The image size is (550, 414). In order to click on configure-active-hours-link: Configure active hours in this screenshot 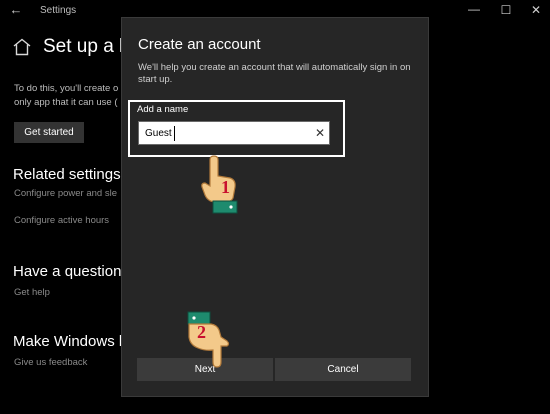, I will do `click(61, 220)`.